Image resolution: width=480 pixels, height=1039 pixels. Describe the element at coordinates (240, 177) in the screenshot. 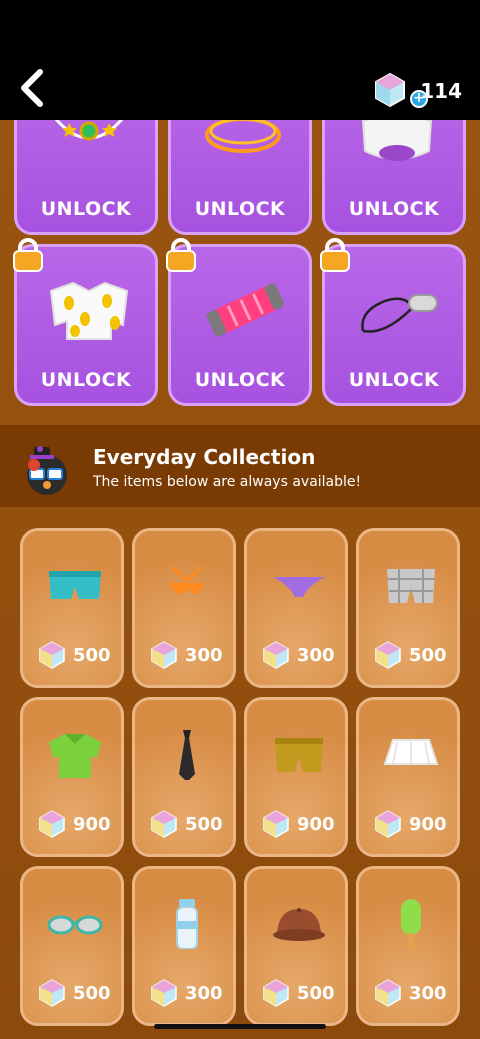

I see `locked-card-ring: UNLOCK` at that location.